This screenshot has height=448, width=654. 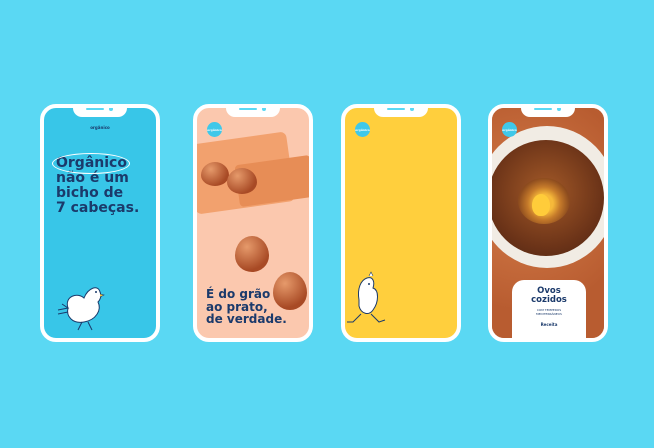 What do you see at coordinates (246, 319) in the screenshot?
I see `headline-line: de verdade.` at bounding box center [246, 319].